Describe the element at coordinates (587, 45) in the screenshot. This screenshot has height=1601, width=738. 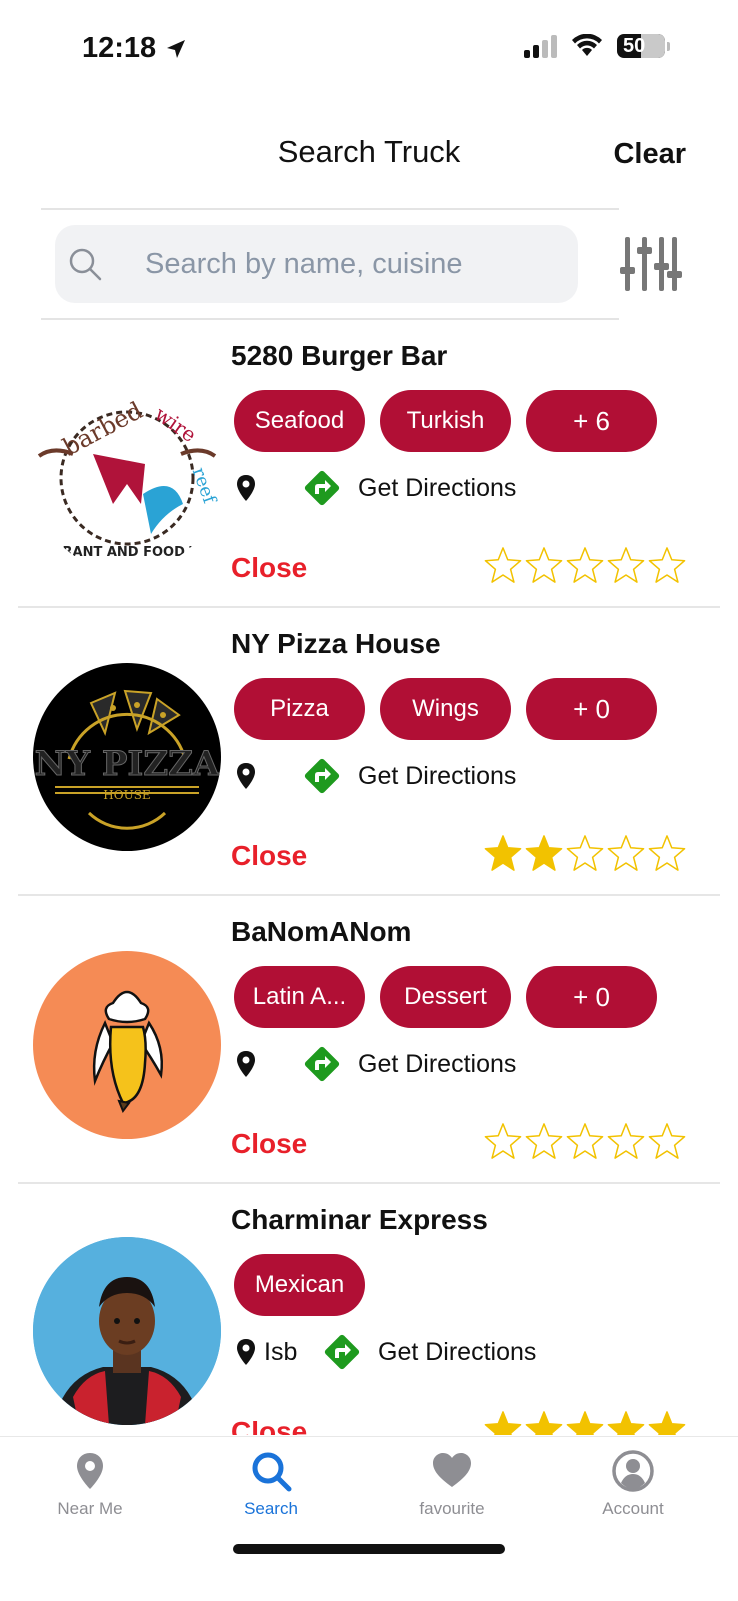
I see `wifi-icon` at that location.